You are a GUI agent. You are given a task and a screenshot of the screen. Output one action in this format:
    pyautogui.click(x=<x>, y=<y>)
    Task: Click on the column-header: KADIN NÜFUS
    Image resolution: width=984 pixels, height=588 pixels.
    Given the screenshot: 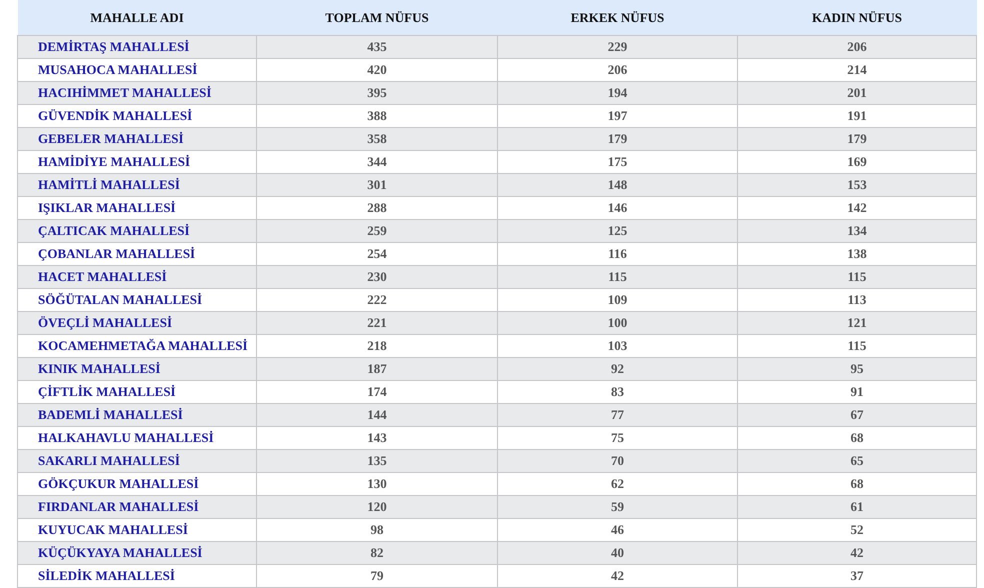 What is the action you would take?
    pyautogui.click(x=857, y=17)
    